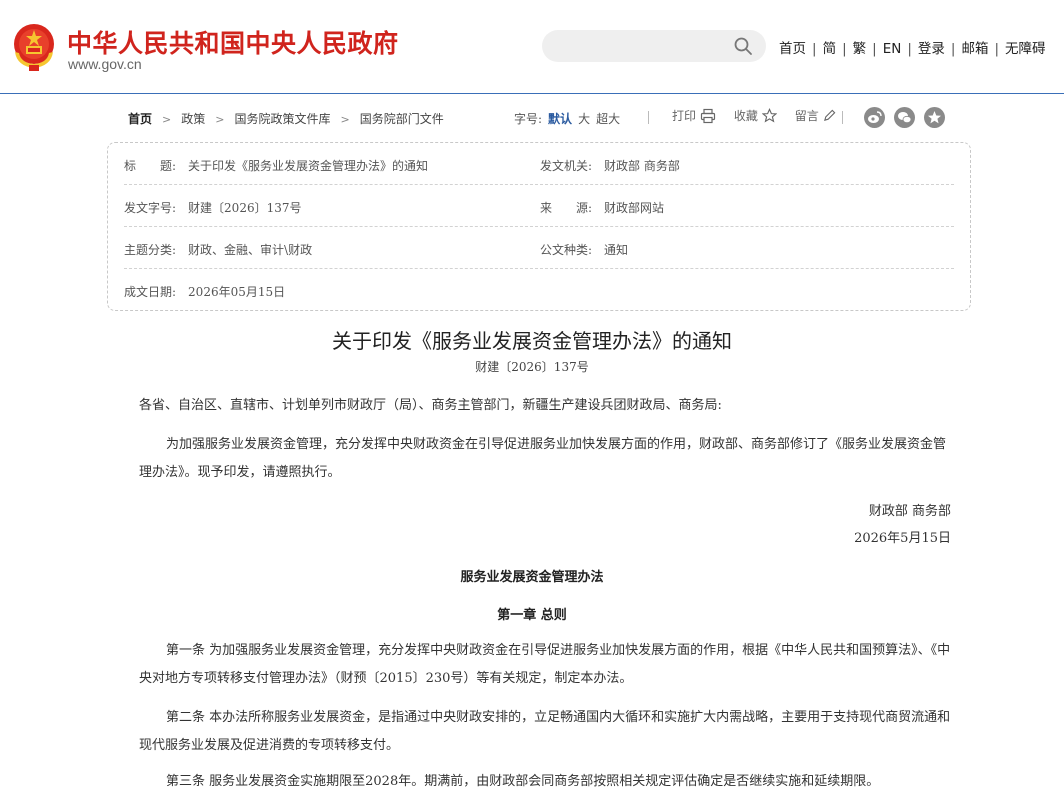 The image size is (1064, 796). What do you see at coordinates (829, 115) in the screenshot?
I see `pencil-icon` at bounding box center [829, 115].